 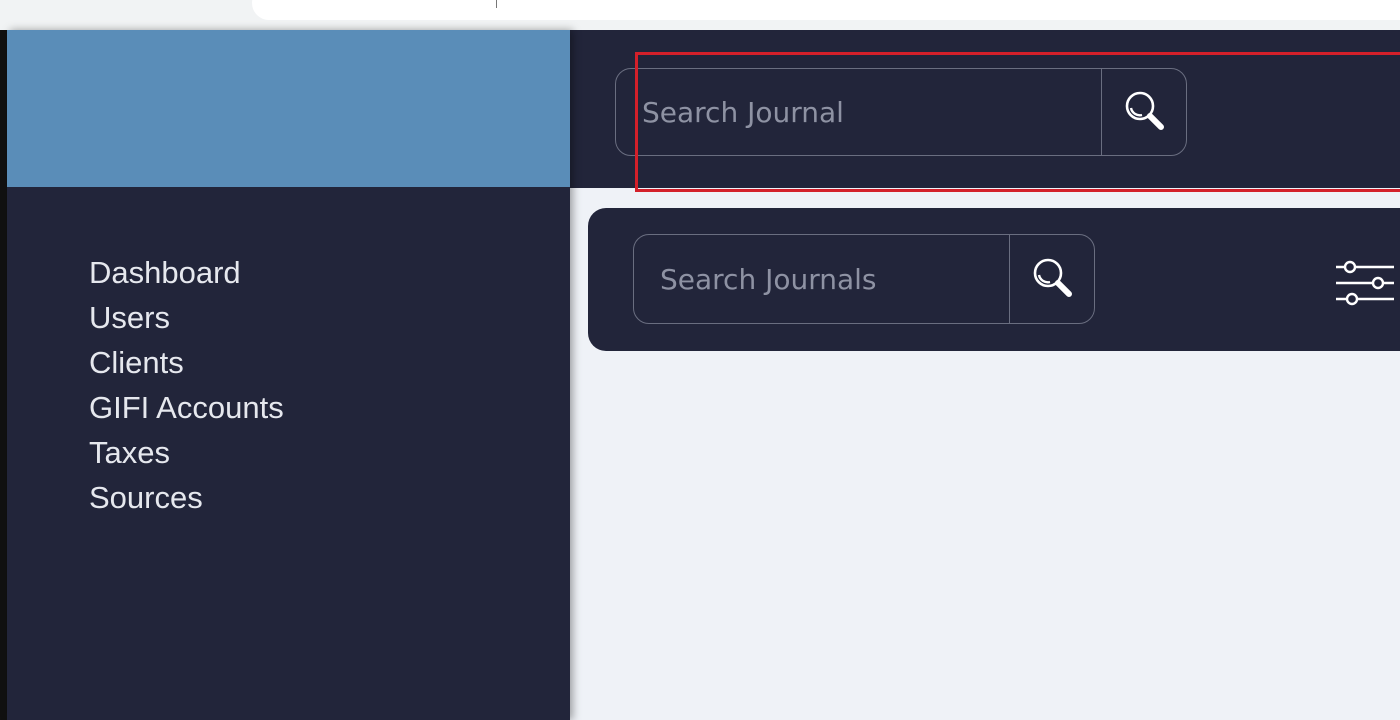 What do you see at coordinates (826, 10) in the screenshot?
I see `address-bar` at bounding box center [826, 10].